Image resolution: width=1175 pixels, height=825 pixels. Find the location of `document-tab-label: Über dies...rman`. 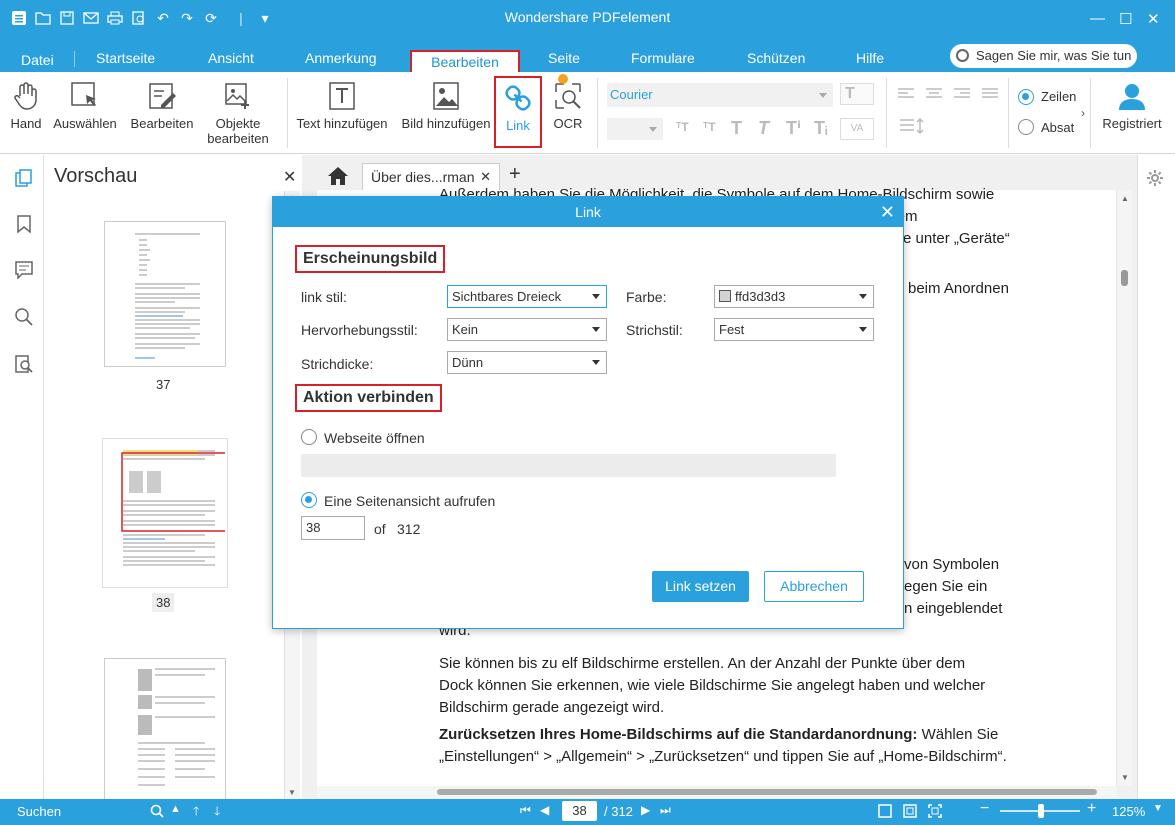

document-tab-label: Über dies...rman is located at coordinates (423, 177).